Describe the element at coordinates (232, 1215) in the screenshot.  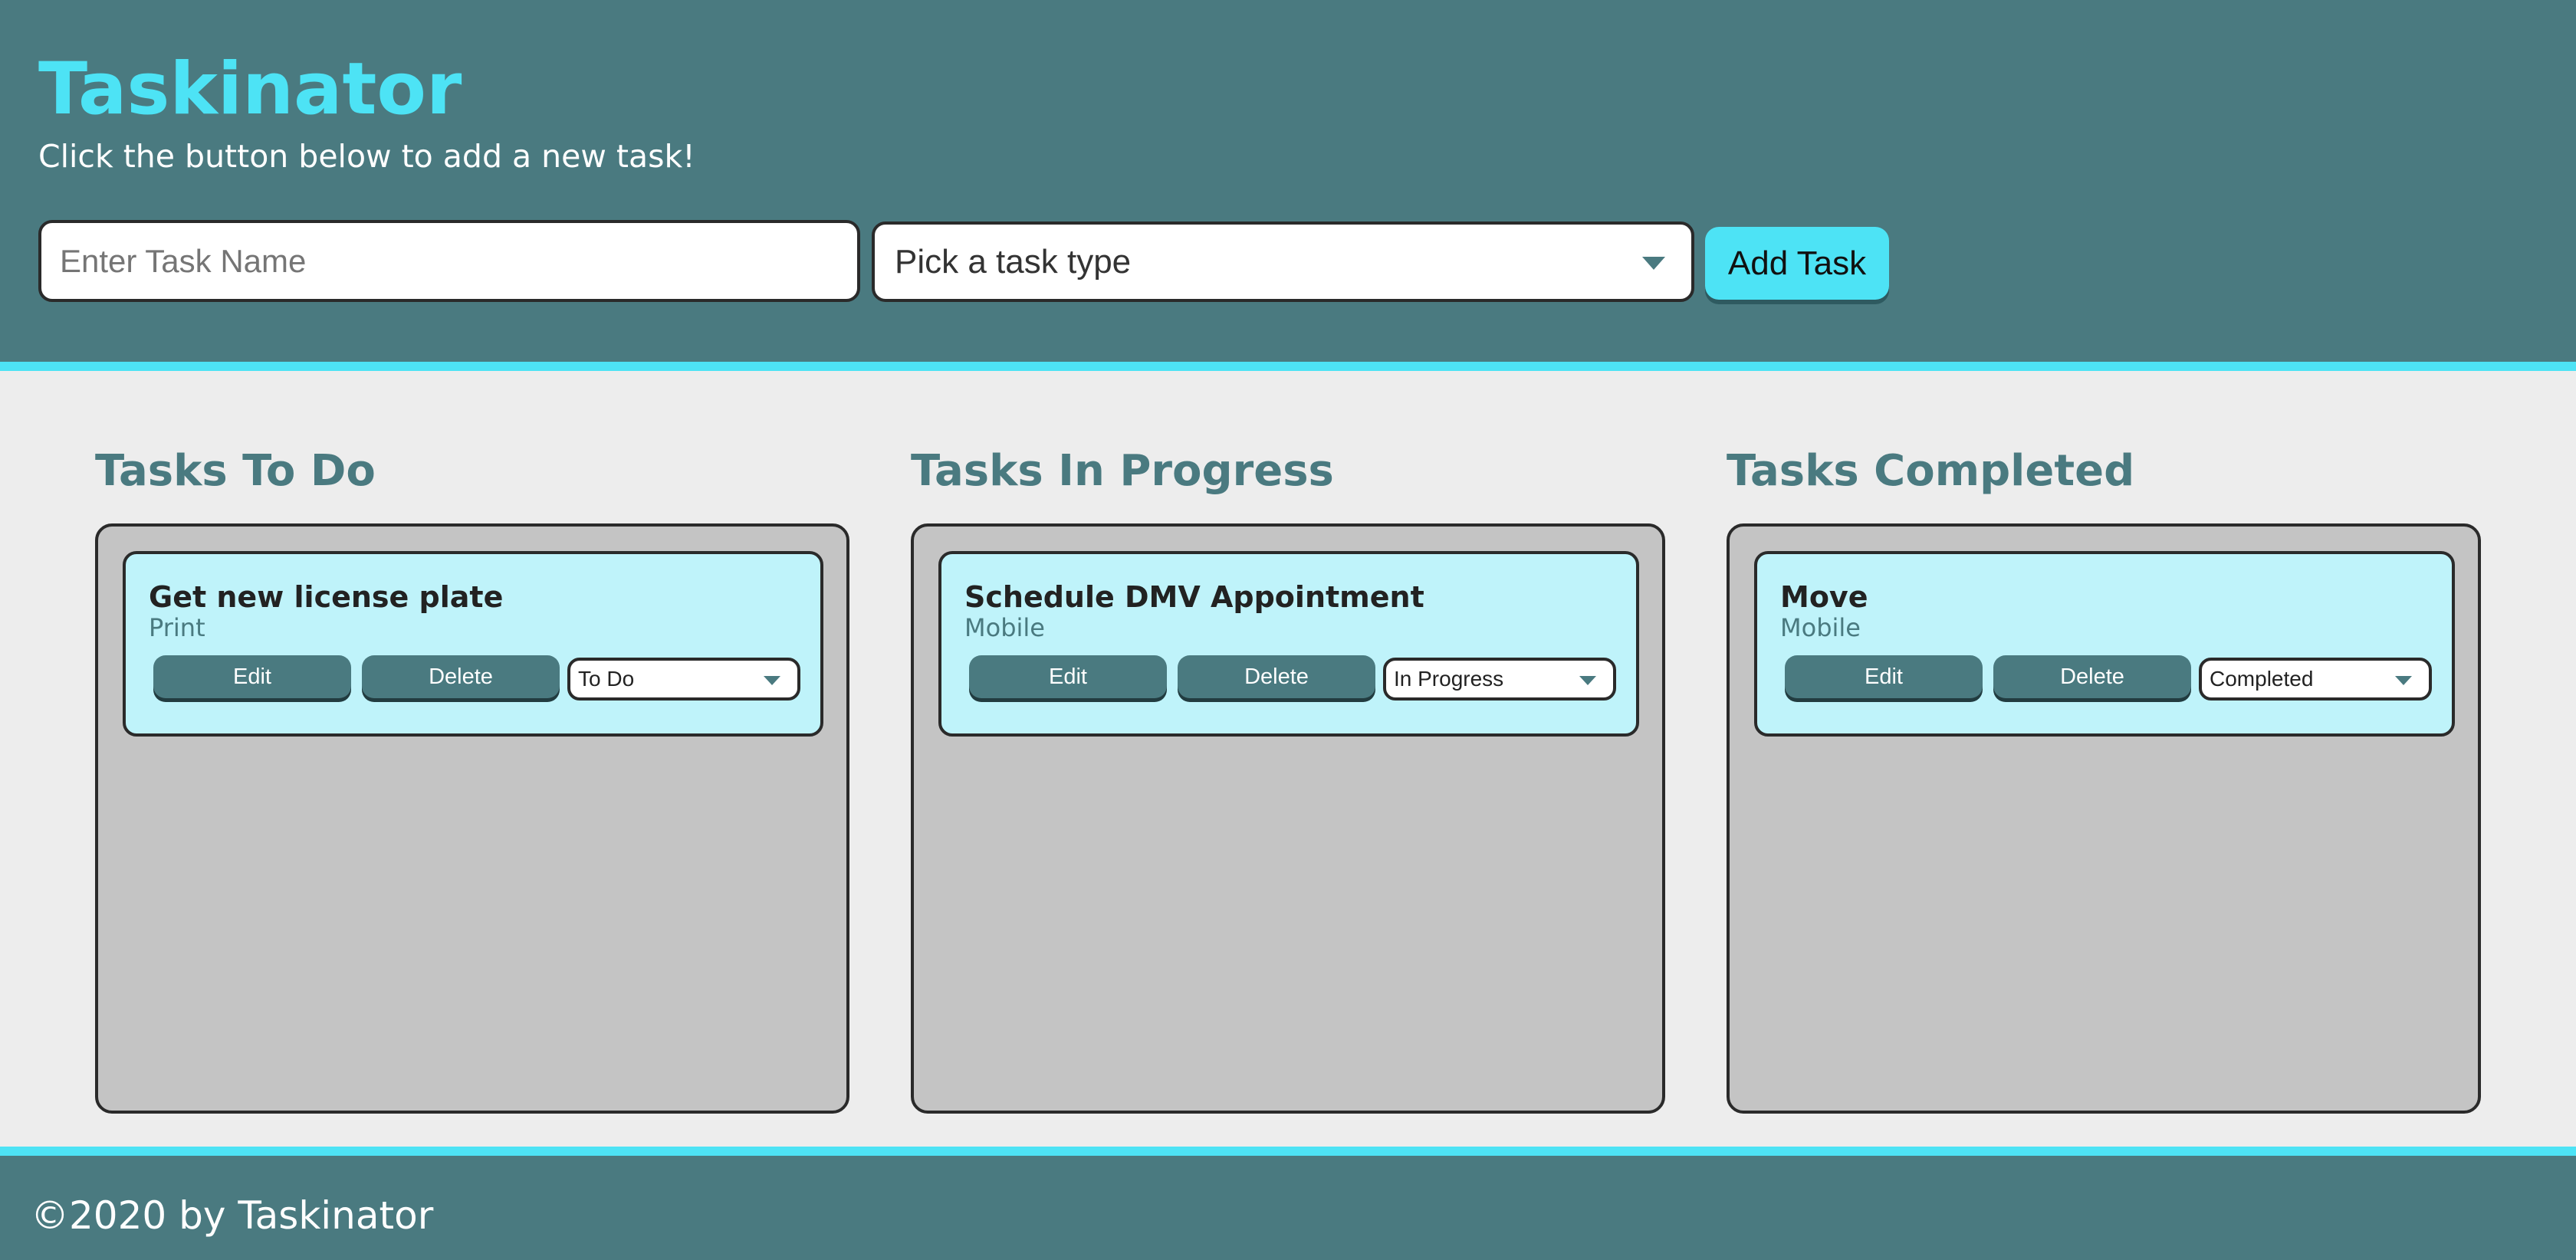
I see `copyright-text: ©2020 by Taskinator` at that location.